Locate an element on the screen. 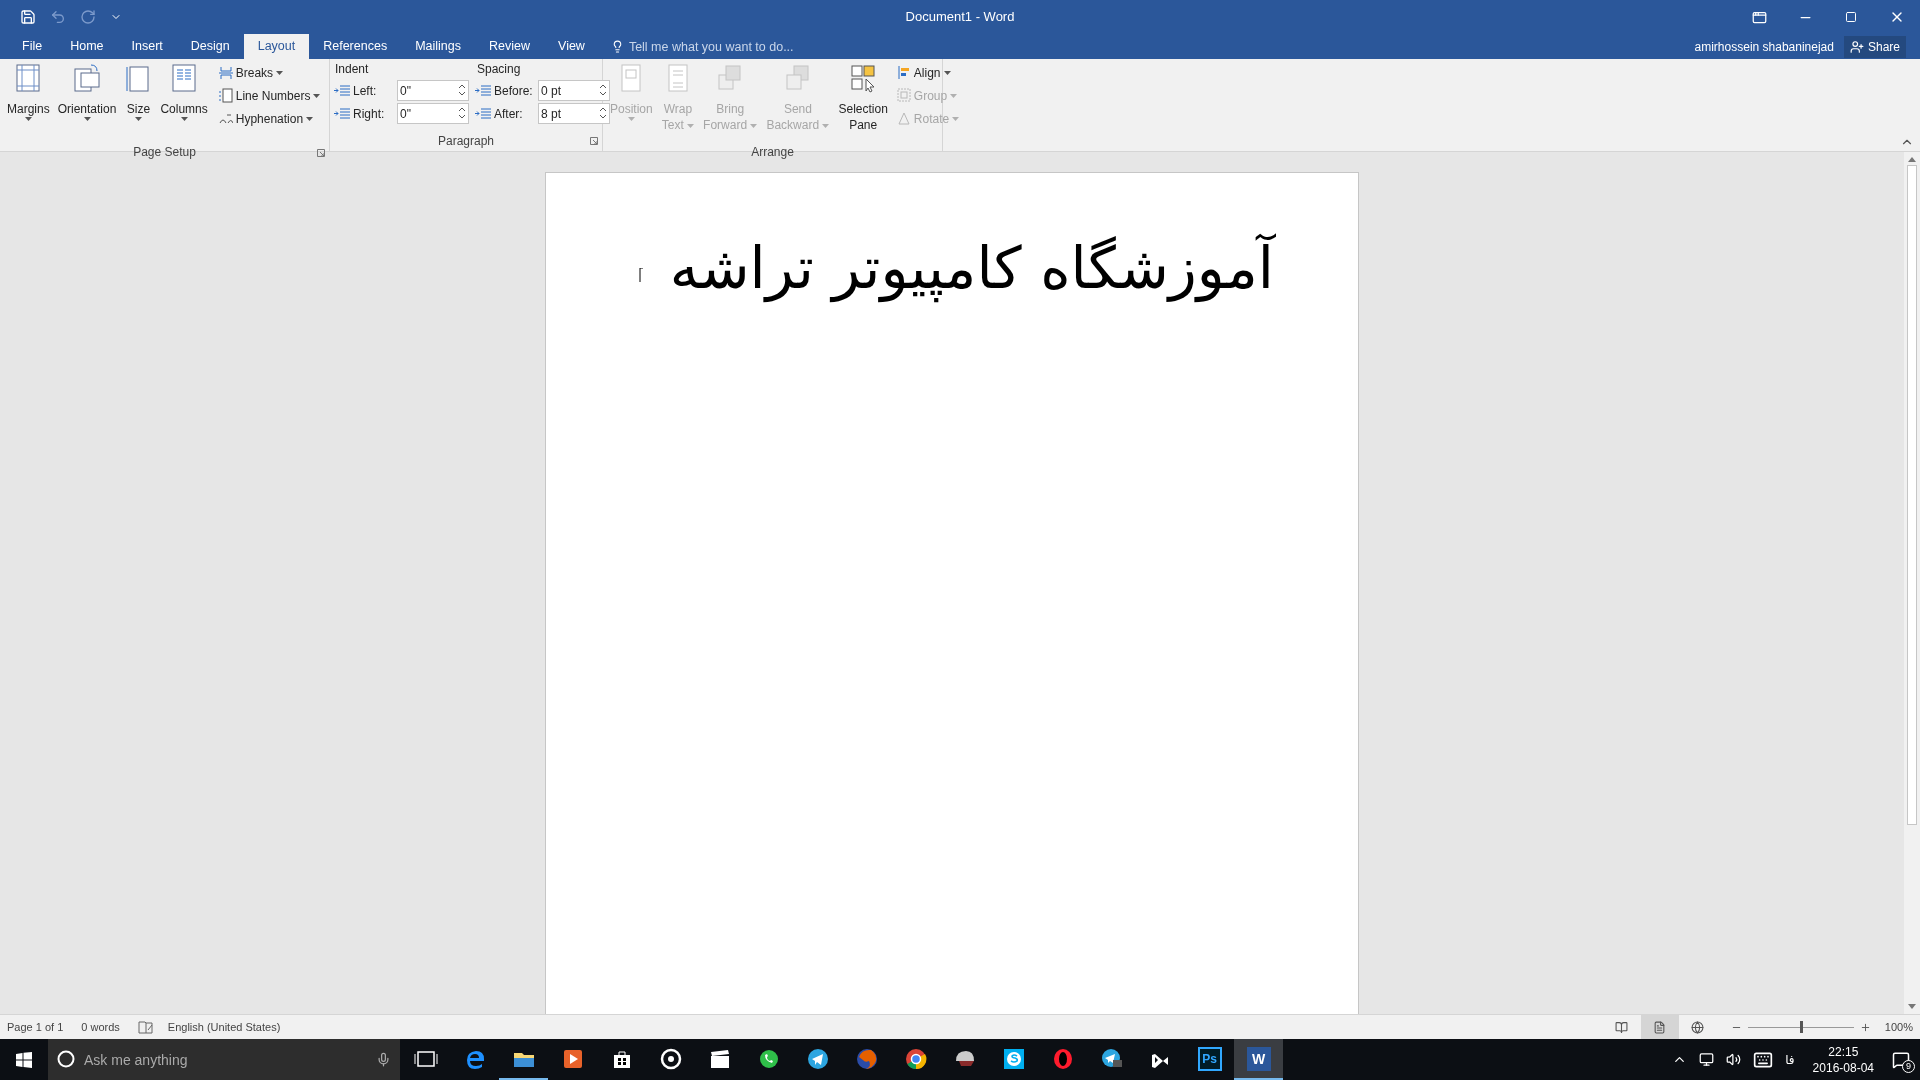 The image size is (1920, 1080). ribbon-small-button: Align is located at coordinates (928, 72).